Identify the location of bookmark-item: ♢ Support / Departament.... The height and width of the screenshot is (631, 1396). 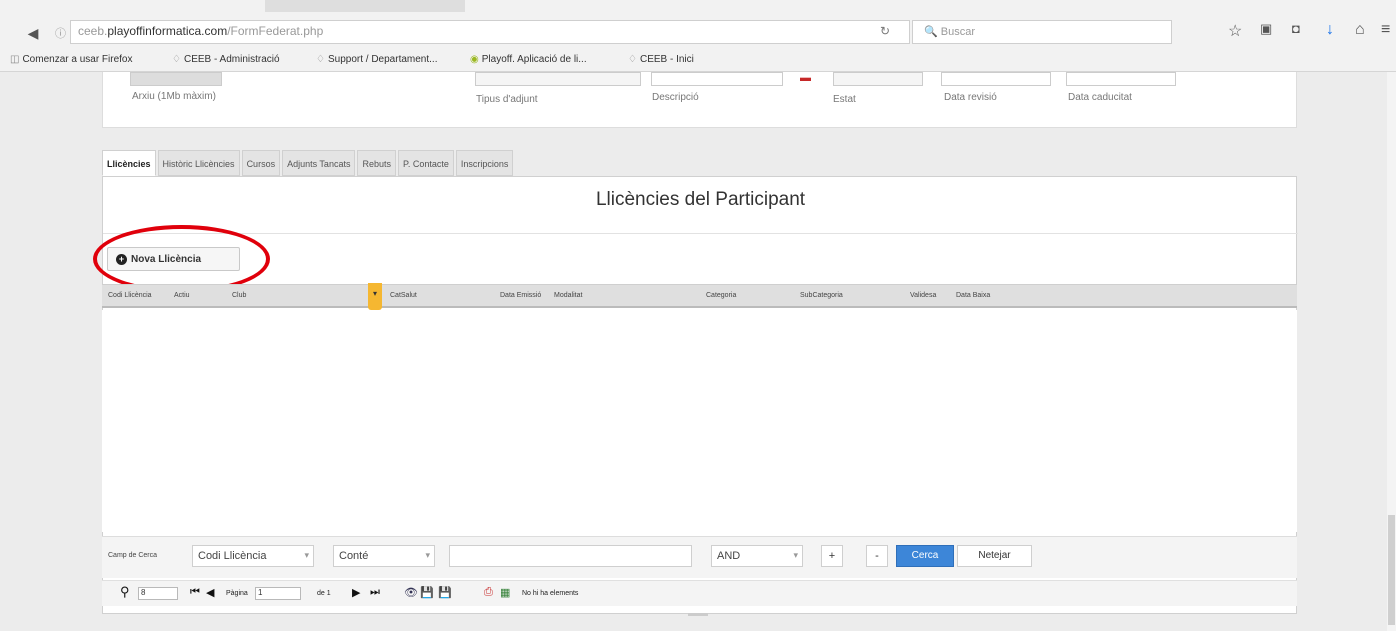
(376, 59).